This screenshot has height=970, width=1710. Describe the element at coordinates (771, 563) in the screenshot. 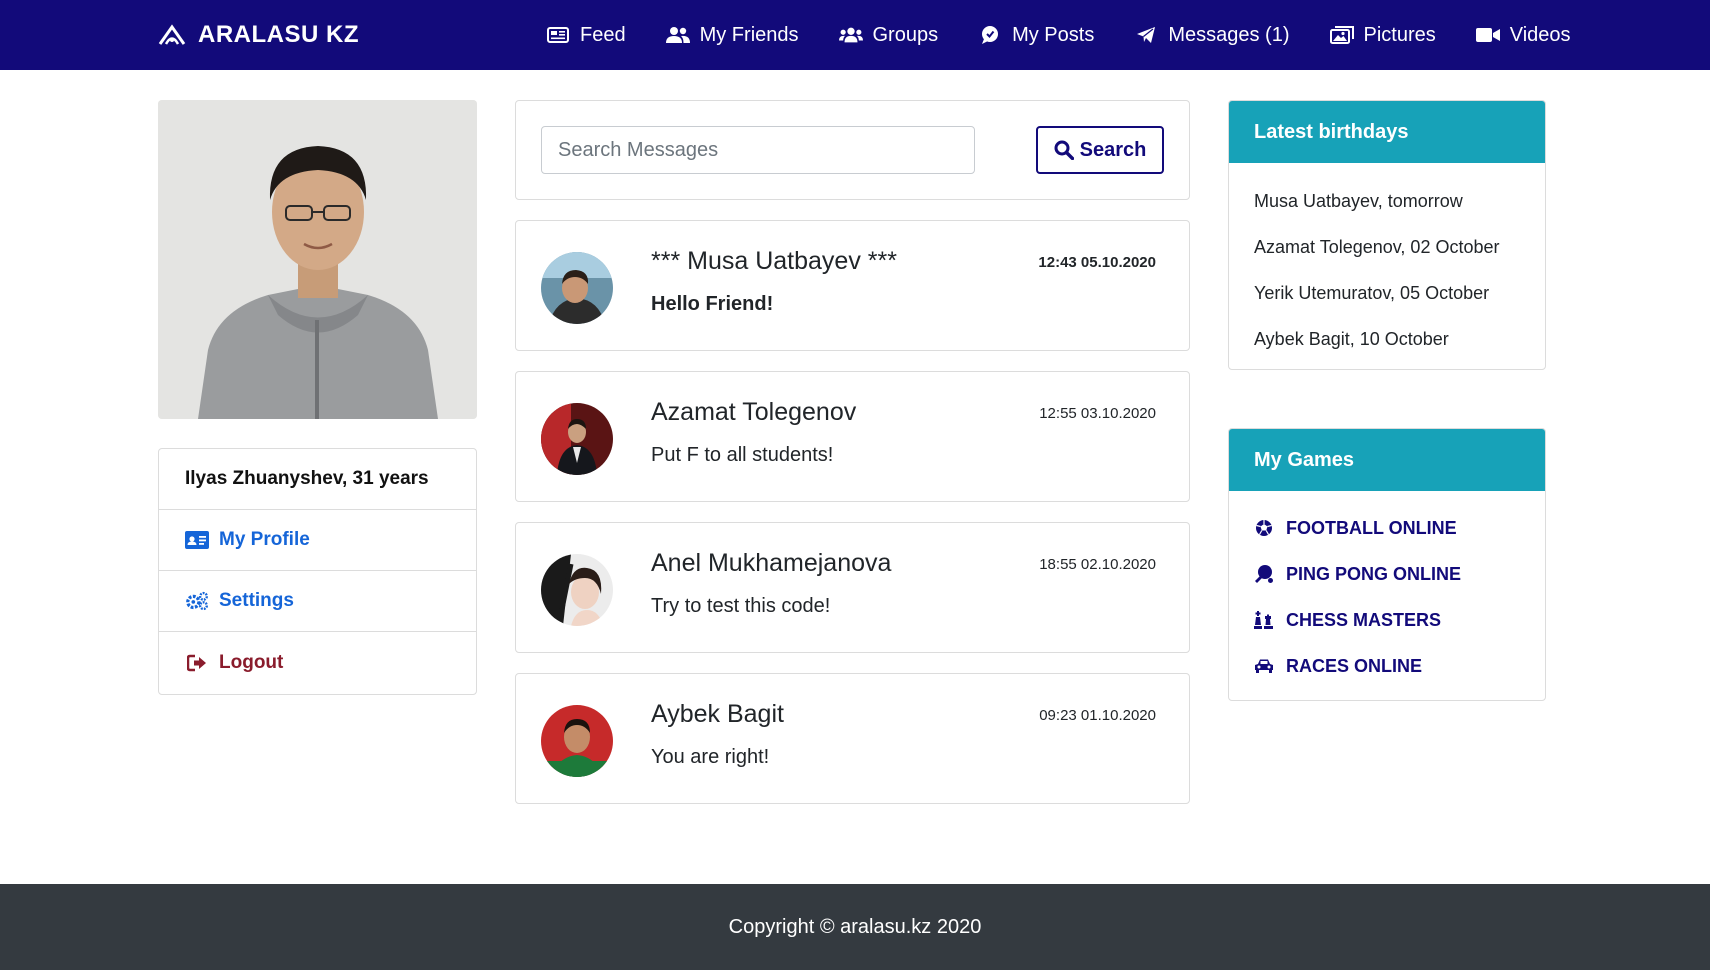

I see `message-sender: Anel Mukhamejanova` at that location.